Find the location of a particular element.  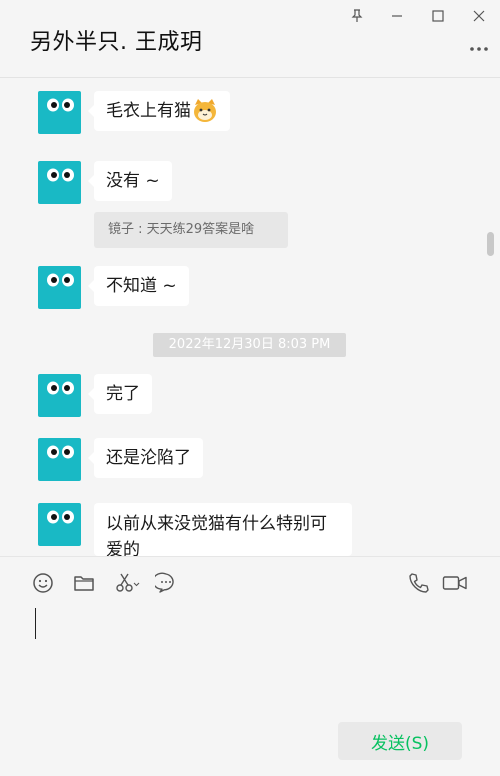

message-bubble: 完了 is located at coordinates (120, 394).